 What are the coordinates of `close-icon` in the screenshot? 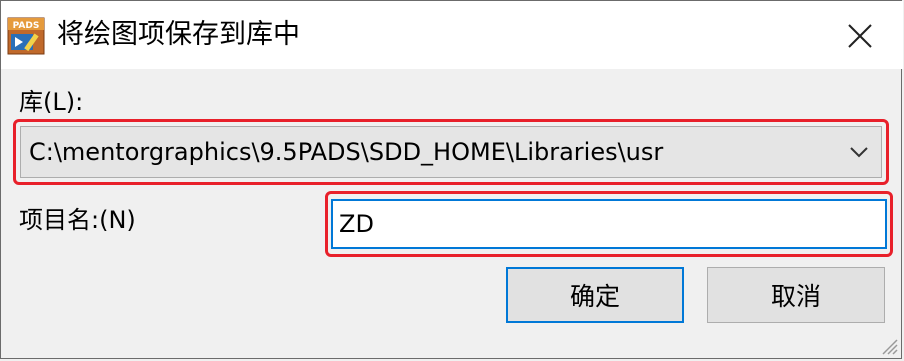 It's located at (860, 36).